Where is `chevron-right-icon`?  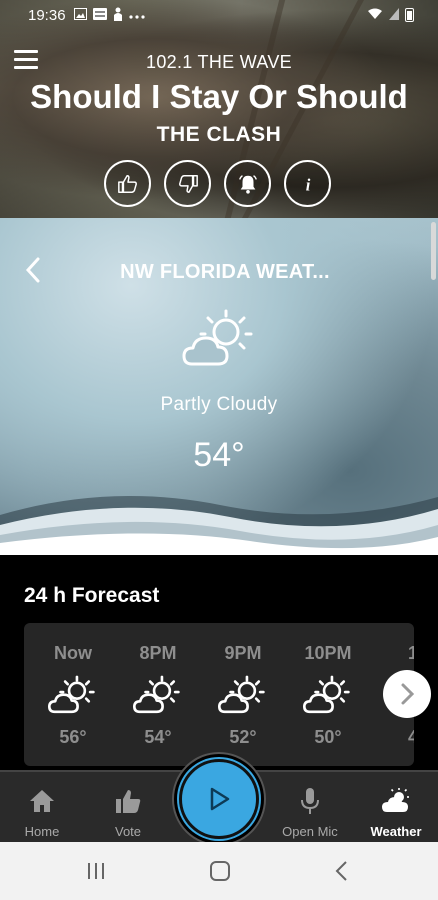 chevron-right-icon is located at coordinates (408, 694).